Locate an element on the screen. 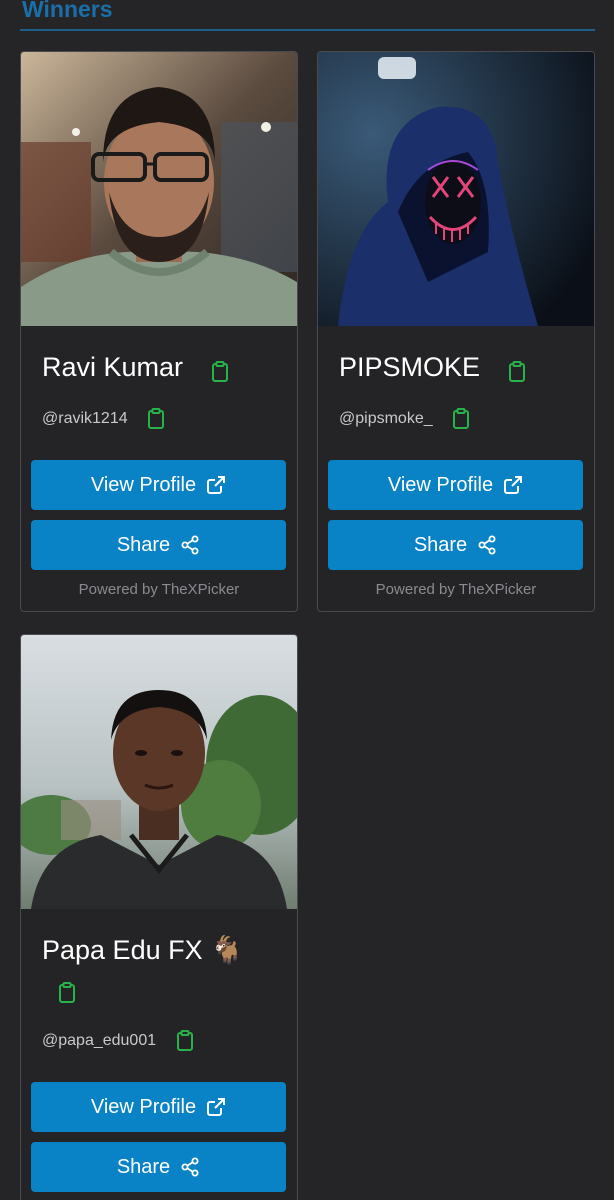  handle-row: @papa_edu001 is located at coordinates (118, 1041).